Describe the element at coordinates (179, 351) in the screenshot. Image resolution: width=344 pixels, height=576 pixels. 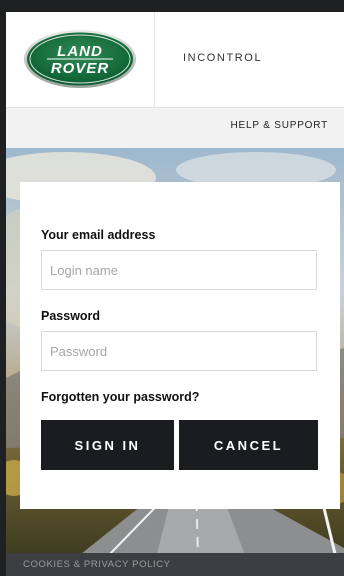
I see `password-input` at that location.